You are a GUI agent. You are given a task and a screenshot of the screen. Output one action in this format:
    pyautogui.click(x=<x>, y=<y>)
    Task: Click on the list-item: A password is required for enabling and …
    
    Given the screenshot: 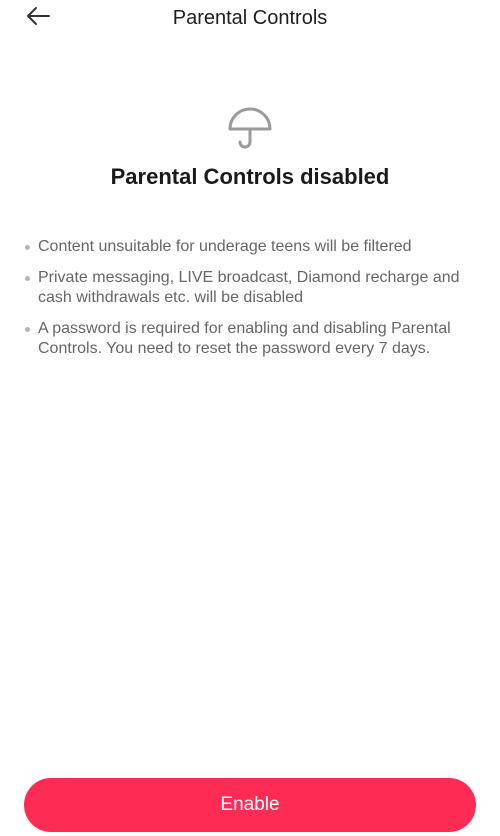 What is the action you would take?
    pyautogui.click(x=250, y=339)
    